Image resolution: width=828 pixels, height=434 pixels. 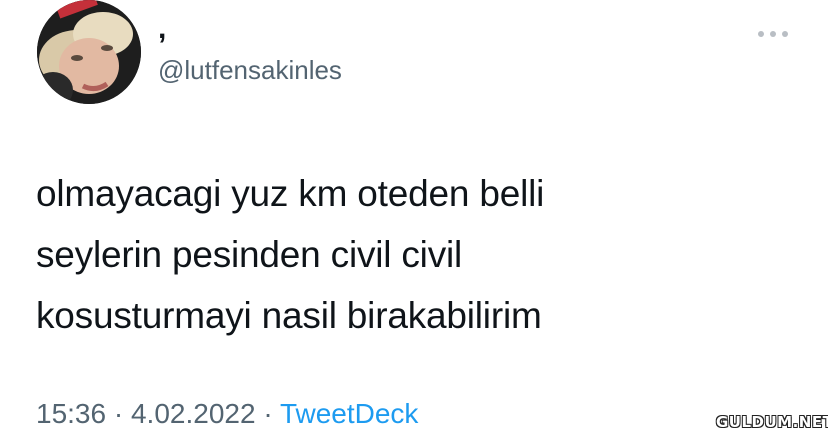 What do you see at coordinates (250, 70) in the screenshot?
I see `username-handle: @lutfensakinles` at bounding box center [250, 70].